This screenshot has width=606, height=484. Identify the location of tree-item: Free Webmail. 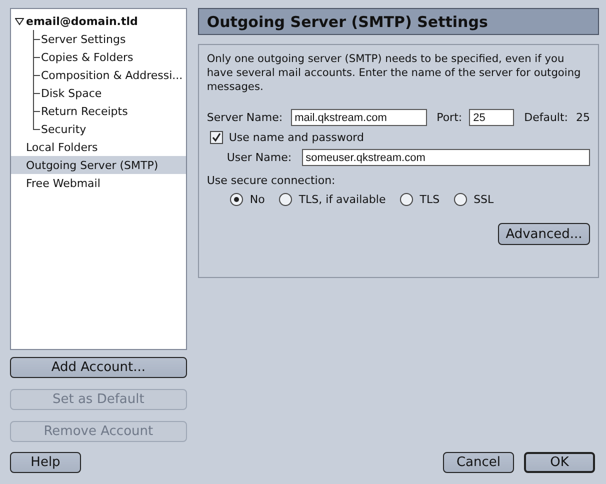
(55, 183).